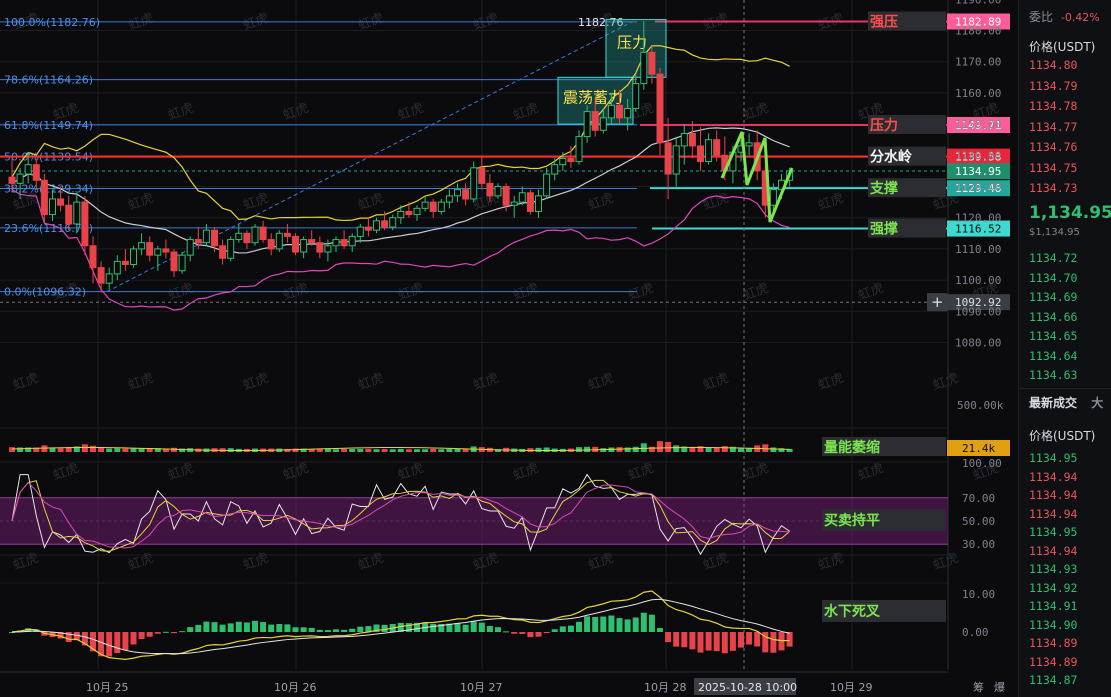 Image resolution: width=1111 pixels, height=697 pixels. Describe the element at coordinates (1053, 147) in the screenshot. I see `ask-price: 1134.76` at that location.